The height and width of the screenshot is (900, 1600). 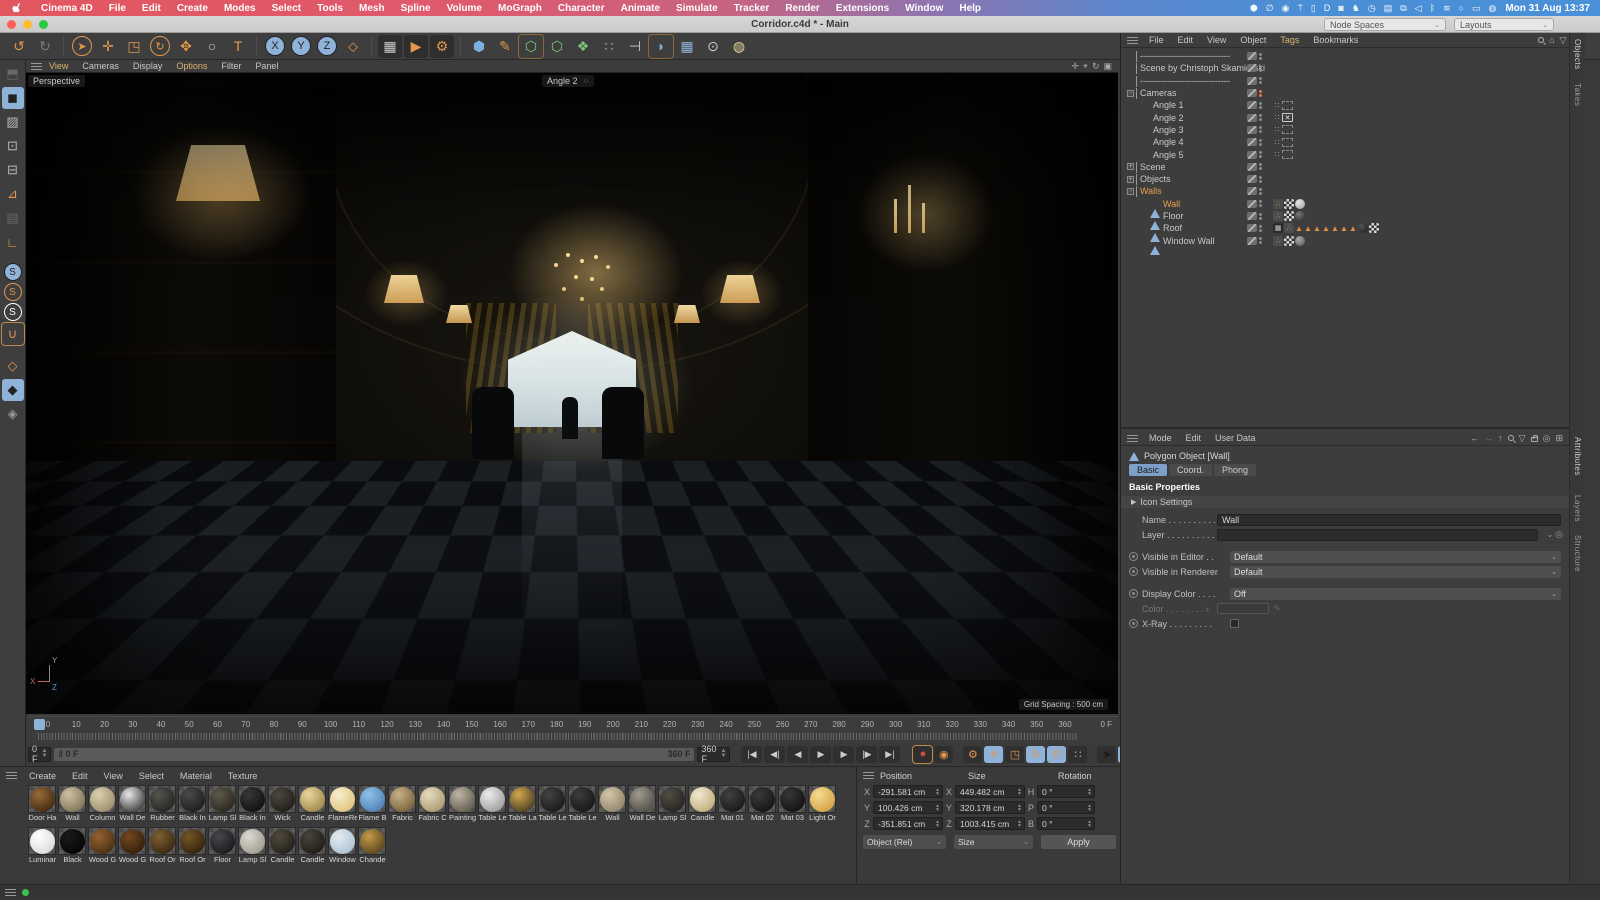 What do you see at coordinates (739, 46) in the screenshot?
I see `light-icon: ◍` at bounding box center [739, 46].